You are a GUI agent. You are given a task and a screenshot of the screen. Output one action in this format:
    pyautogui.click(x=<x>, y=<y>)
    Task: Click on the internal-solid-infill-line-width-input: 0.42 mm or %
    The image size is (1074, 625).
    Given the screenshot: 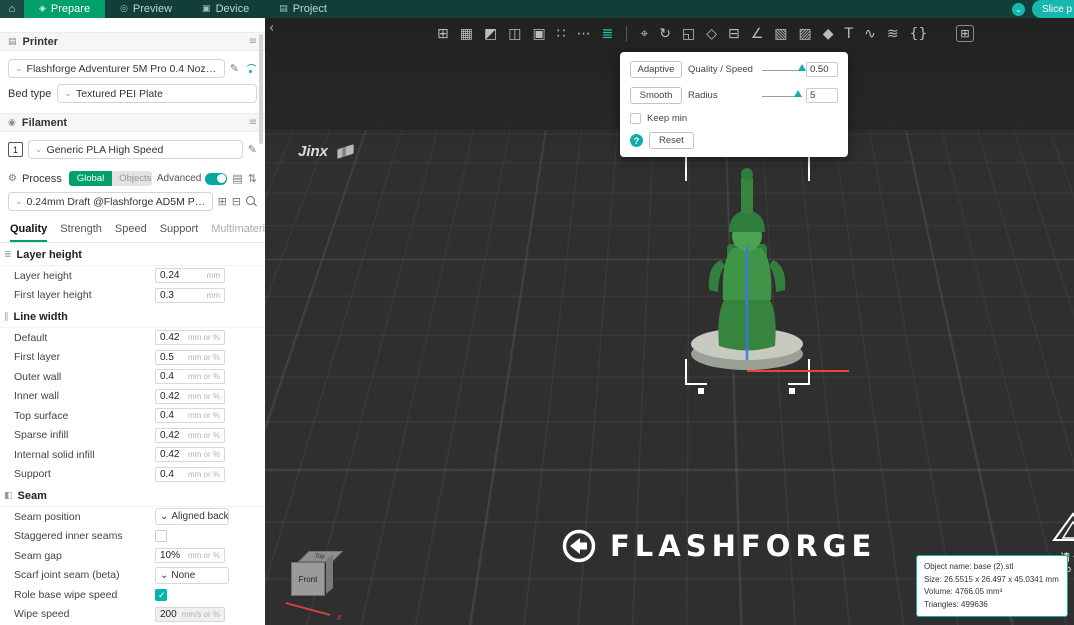 What is the action you would take?
    pyautogui.click(x=190, y=455)
    